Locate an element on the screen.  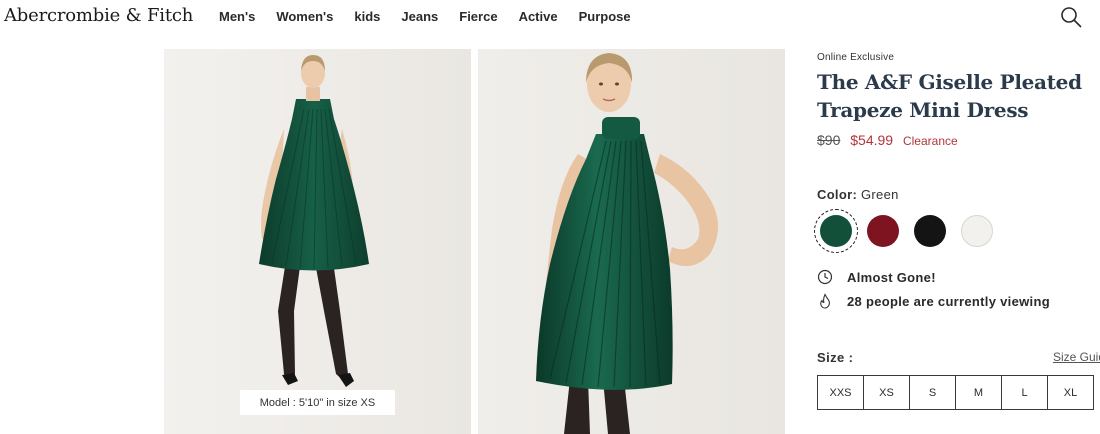
swatch-green is located at coordinates (836, 231).